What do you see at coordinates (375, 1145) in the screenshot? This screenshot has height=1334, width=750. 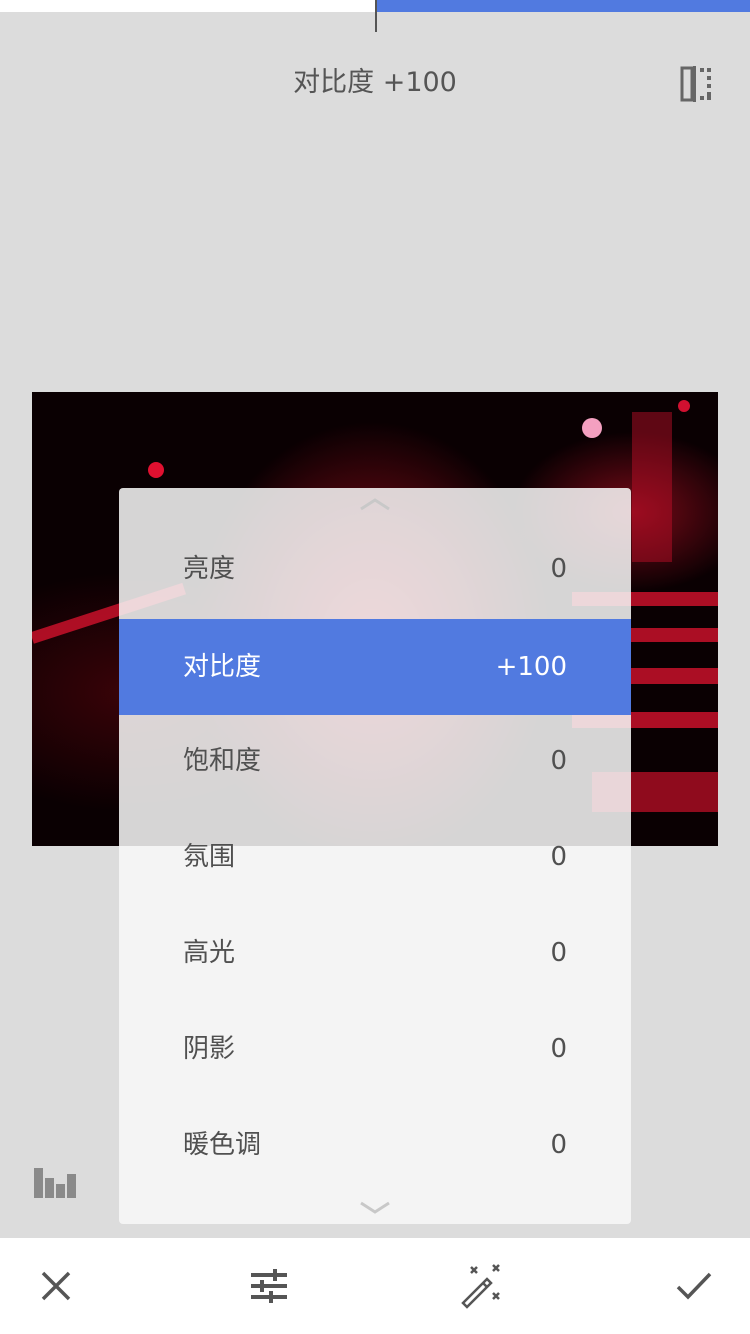 I see `menu-item-warmth: 暖色调 0` at bounding box center [375, 1145].